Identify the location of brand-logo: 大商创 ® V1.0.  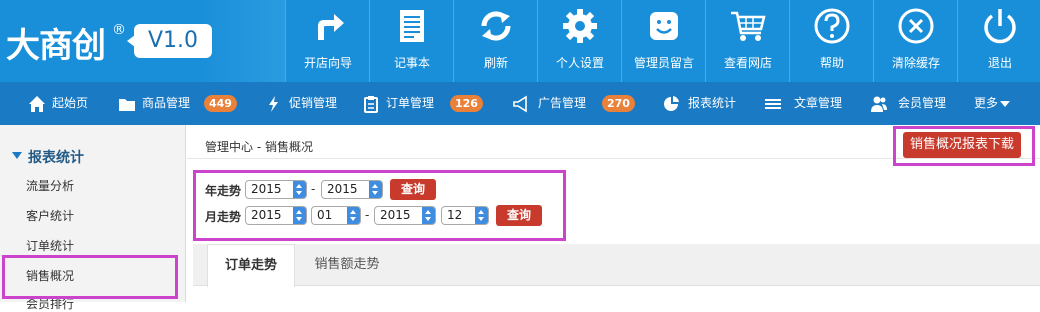
(142, 41).